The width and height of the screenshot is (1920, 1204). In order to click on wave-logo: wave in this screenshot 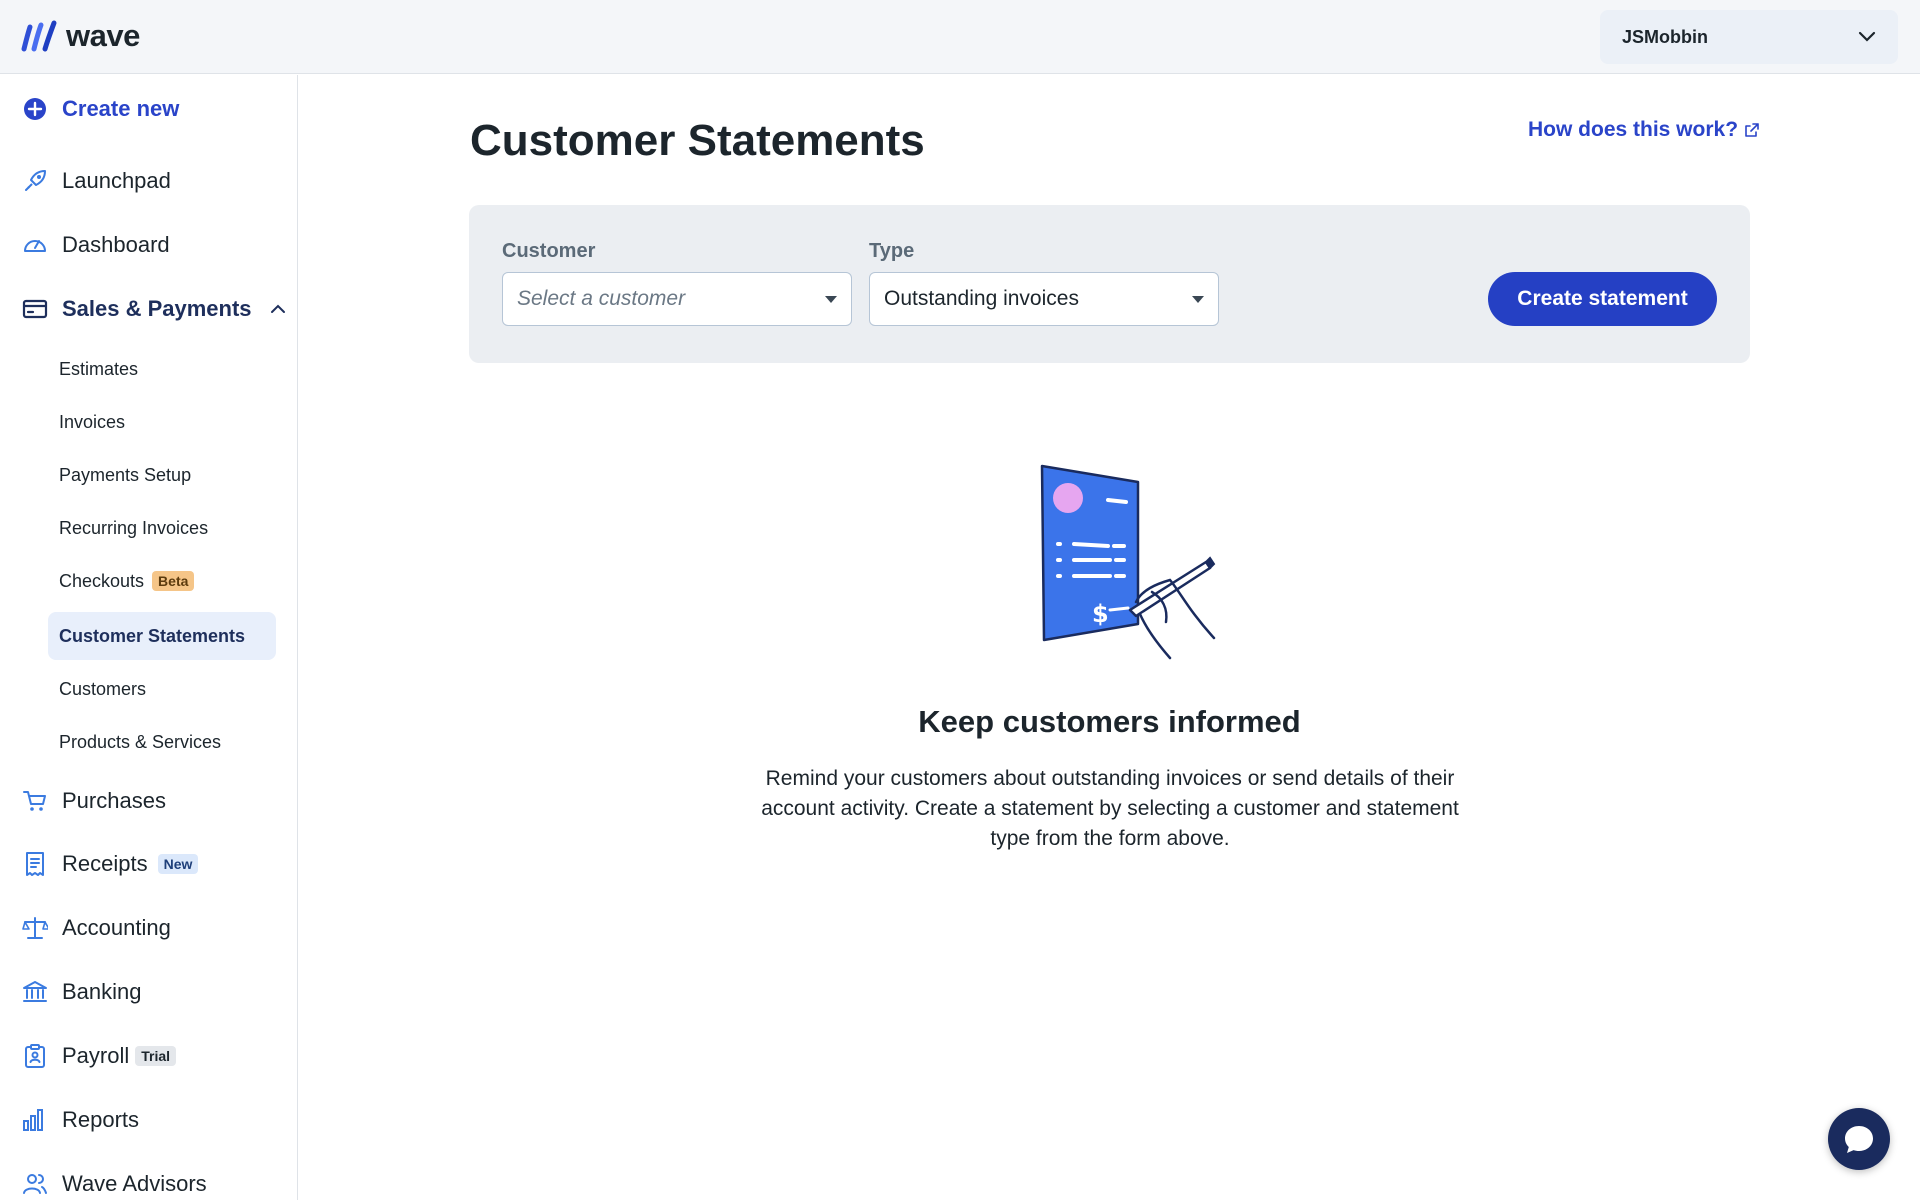, I will do `click(80, 36)`.